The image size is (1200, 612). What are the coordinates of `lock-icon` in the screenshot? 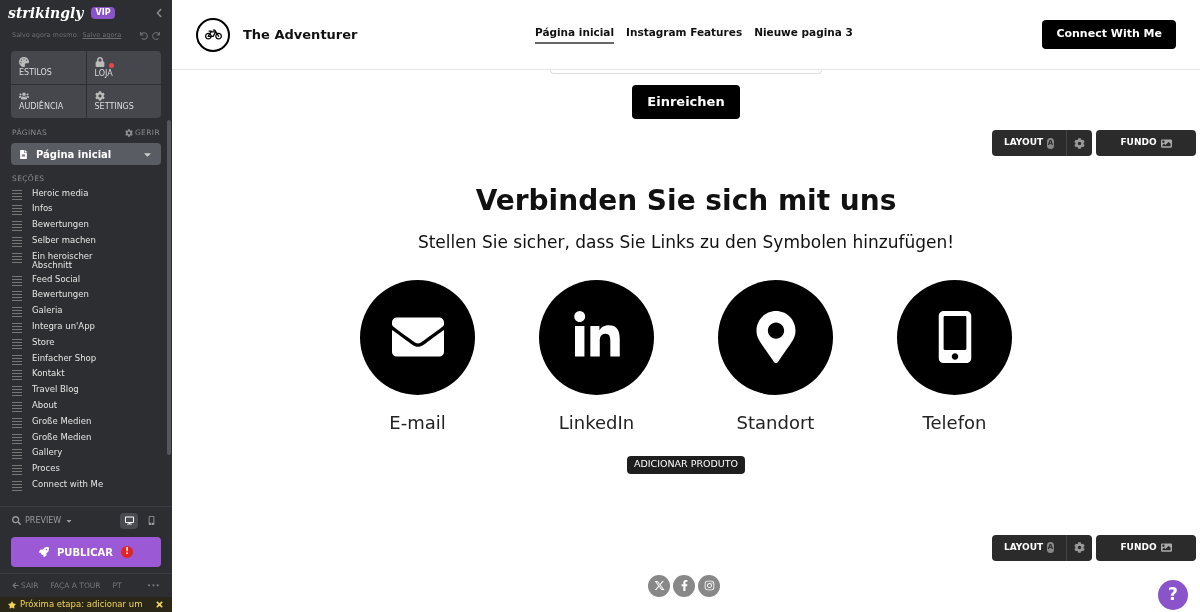 It's located at (99, 61).